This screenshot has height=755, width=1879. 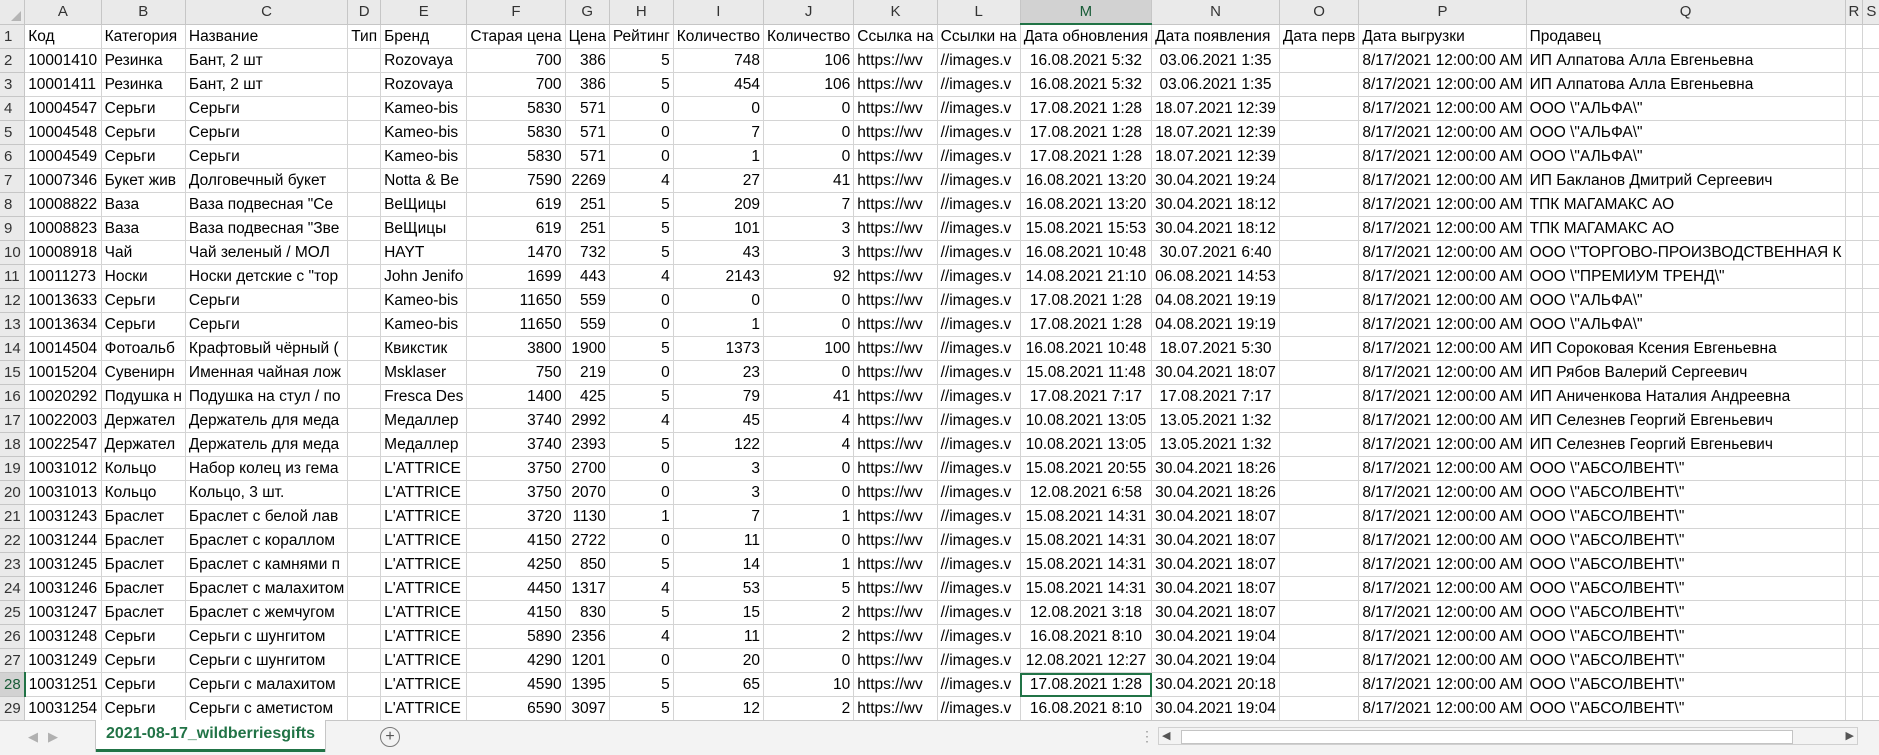 I want to click on cell-O25, so click(x=1319, y=612).